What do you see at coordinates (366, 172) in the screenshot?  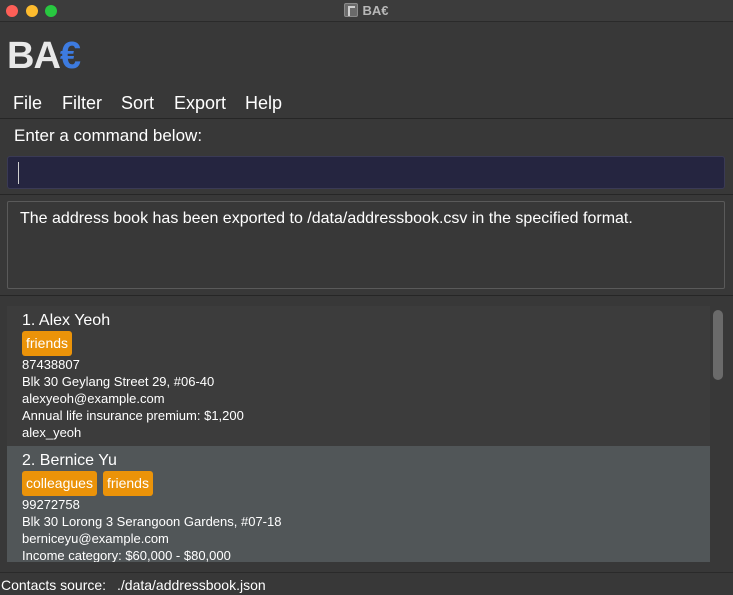 I see `command-input` at bounding box center [366, 172].